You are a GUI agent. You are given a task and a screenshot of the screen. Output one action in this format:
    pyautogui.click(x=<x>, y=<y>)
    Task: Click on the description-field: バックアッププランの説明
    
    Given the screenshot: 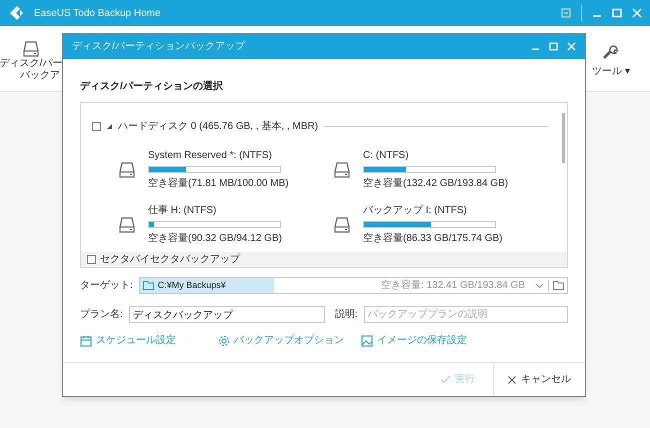 What is the action you would take?
    pyautogui.click(x=466, y=314)
    